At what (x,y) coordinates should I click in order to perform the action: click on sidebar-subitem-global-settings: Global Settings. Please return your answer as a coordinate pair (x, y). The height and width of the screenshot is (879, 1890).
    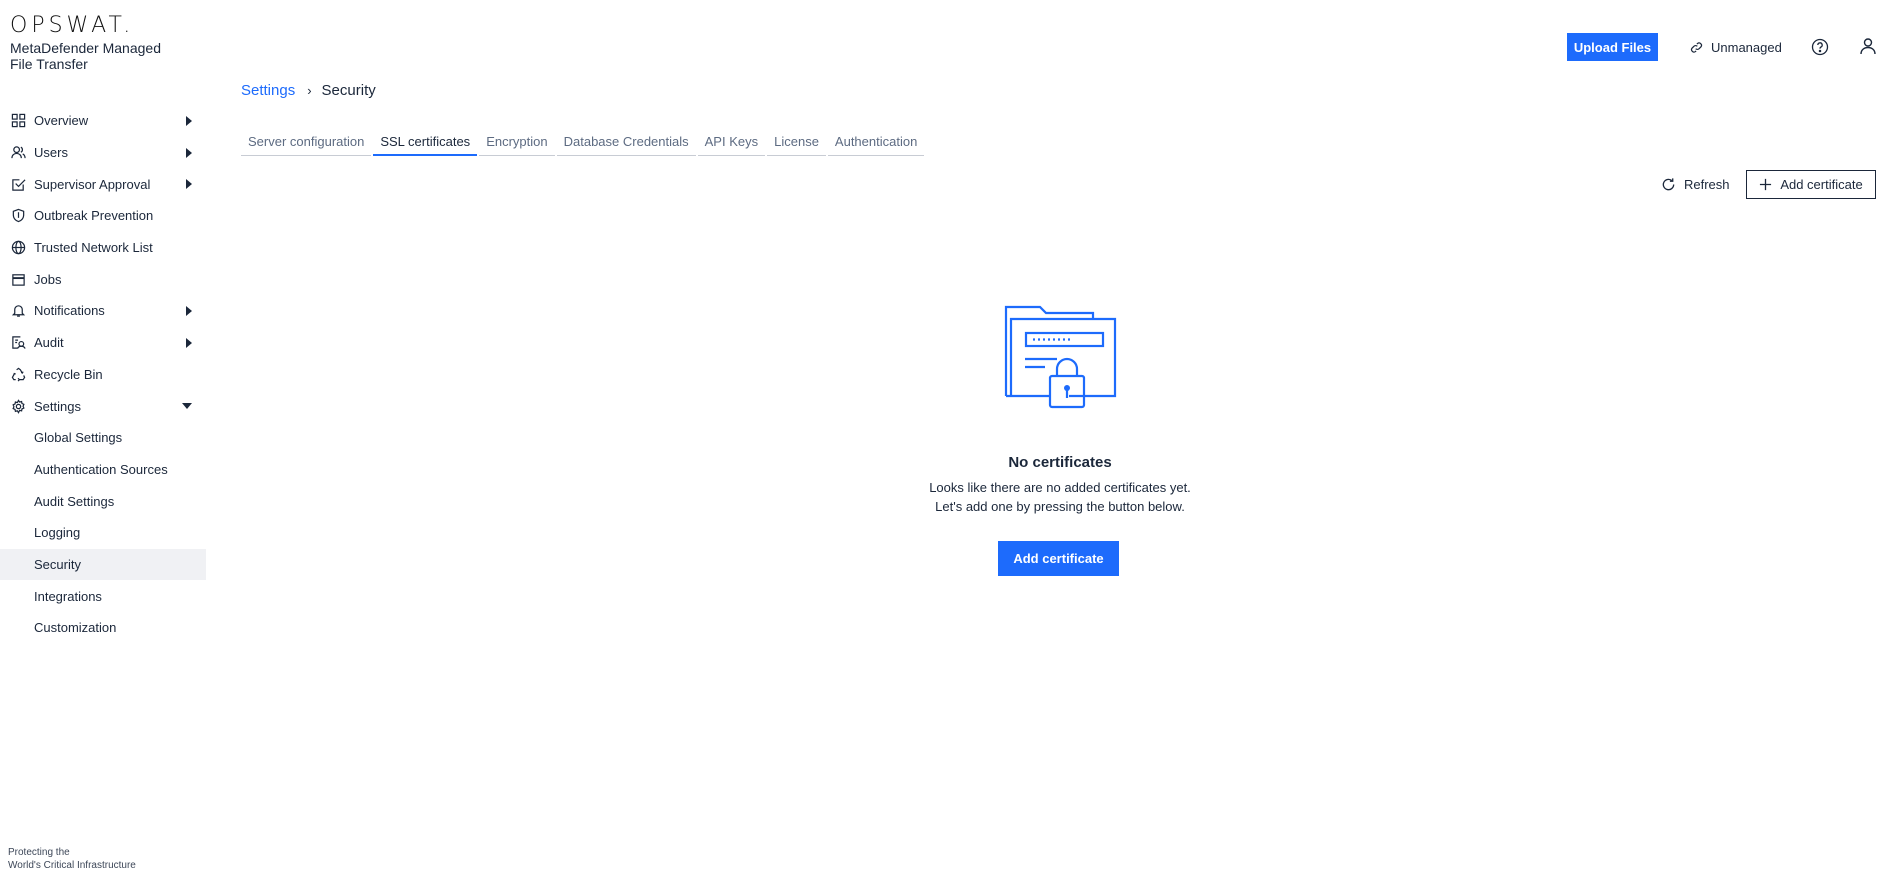
    Looking at the image, I should click on (103, 438).